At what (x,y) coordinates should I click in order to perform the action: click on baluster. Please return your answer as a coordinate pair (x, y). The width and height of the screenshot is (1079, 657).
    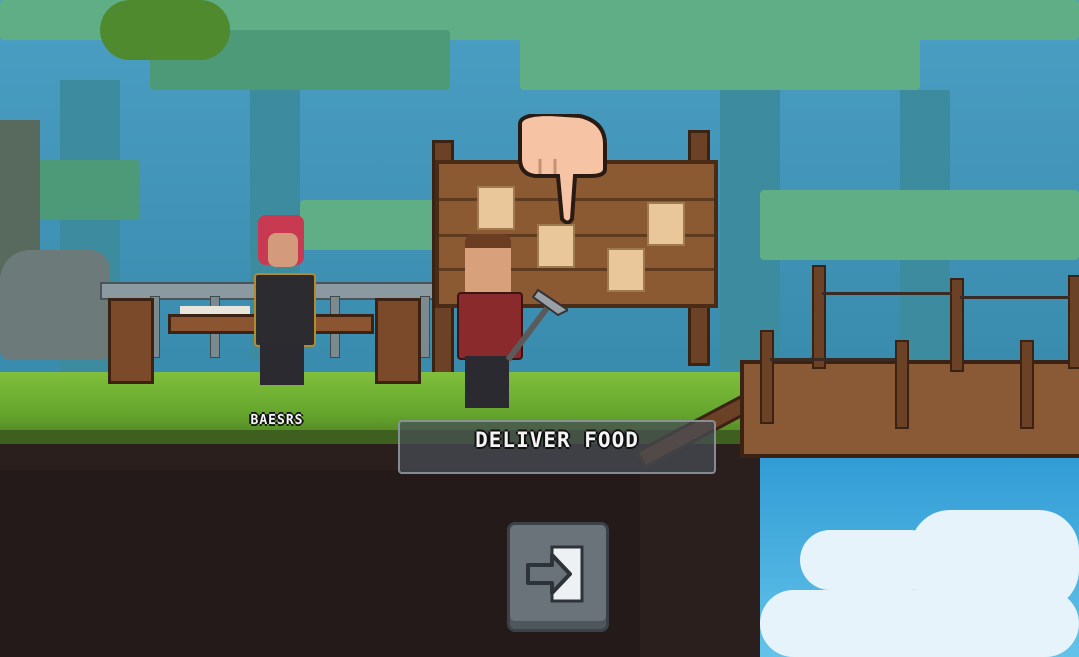
    Looking at the image, I should click on (425, 327).